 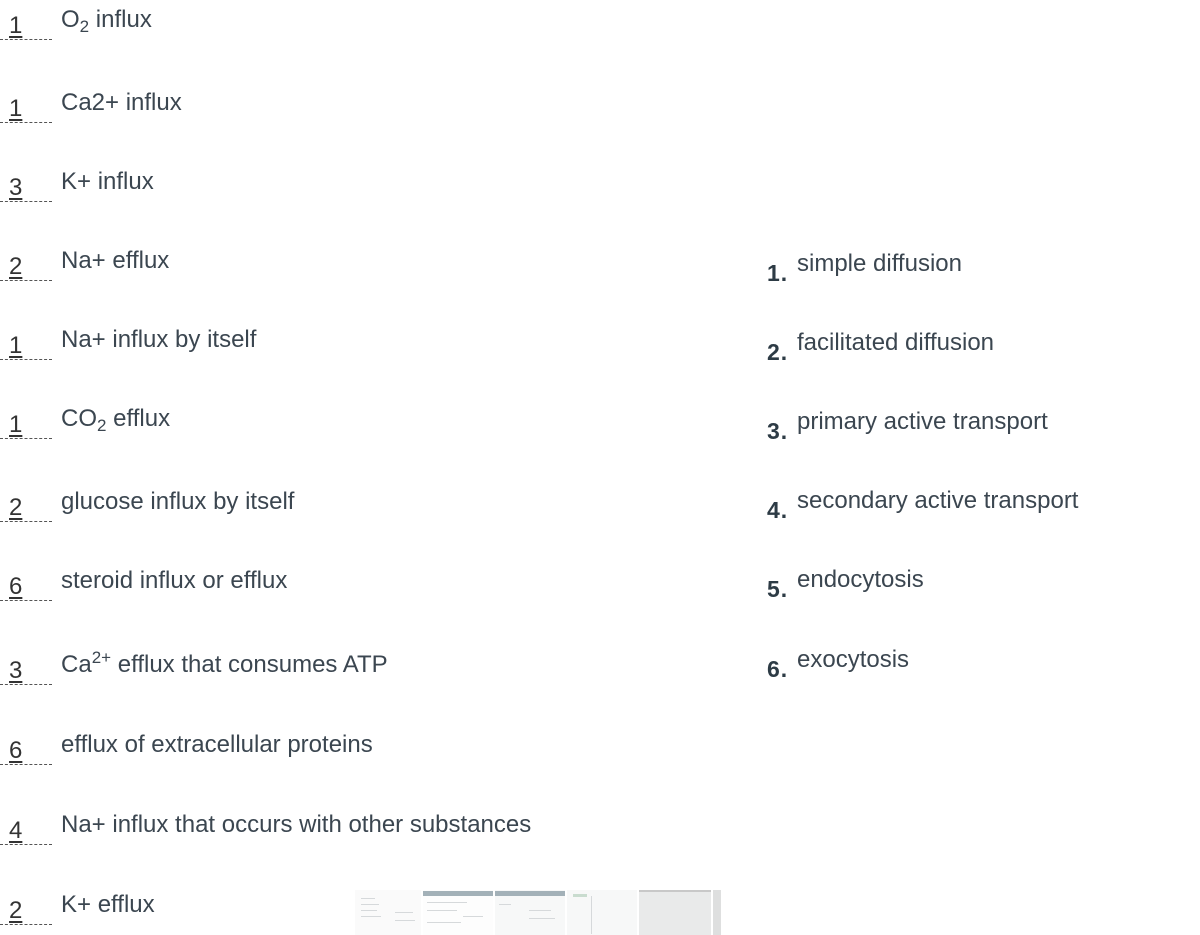 I want to click on prompt-text: K+ influx, so click(x=107, y=181).